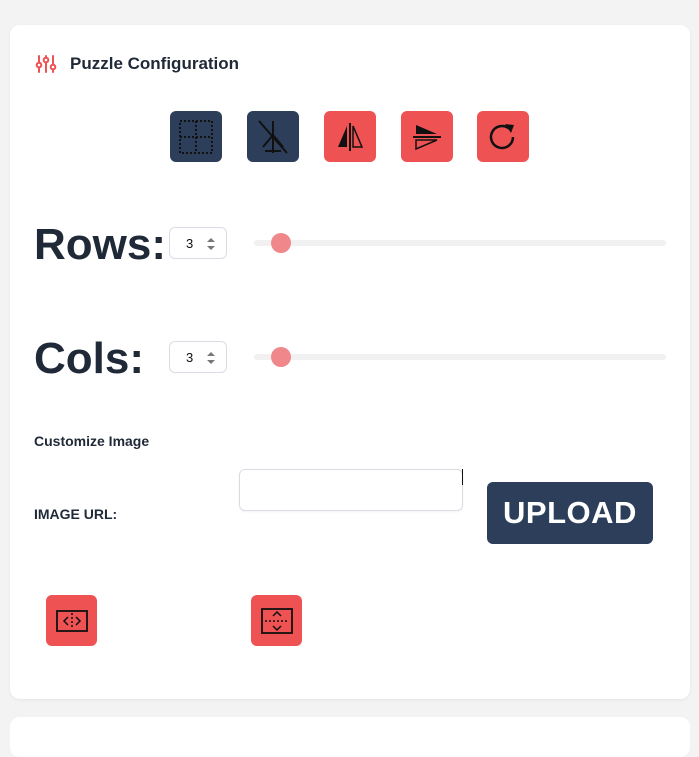  What do you see at coordinates (351, 490) in the screenshot?
I see `image-url-input` at bounding box center [351, 490].